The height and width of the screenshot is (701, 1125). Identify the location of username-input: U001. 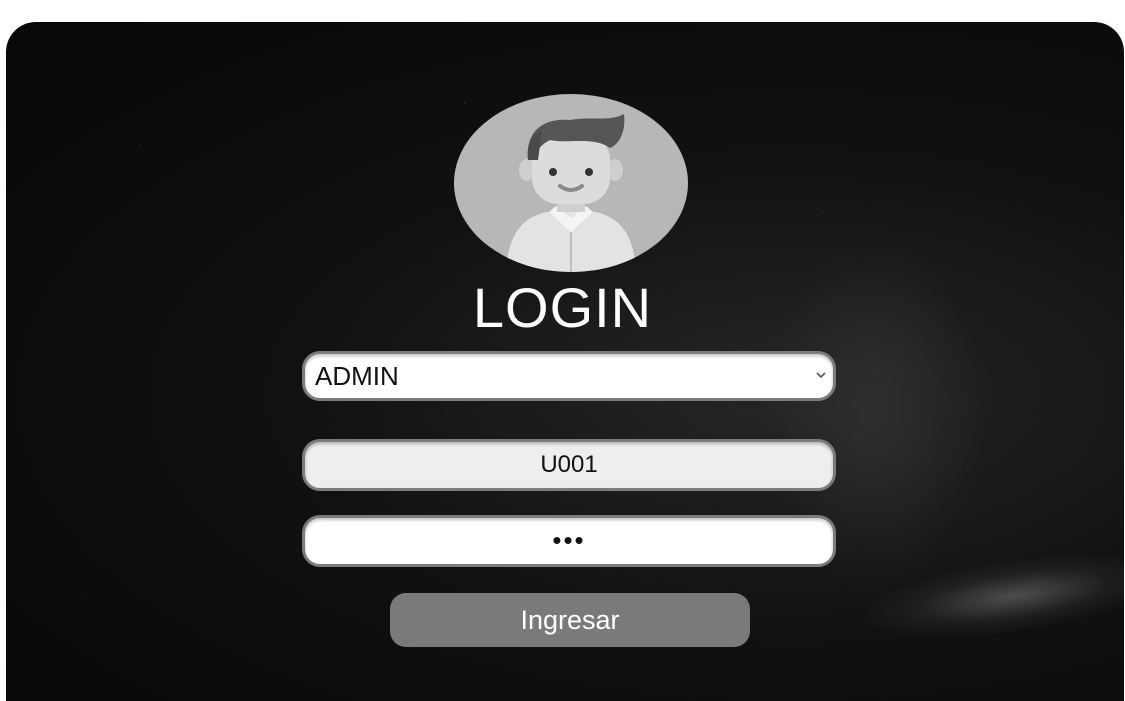
(569, 465).